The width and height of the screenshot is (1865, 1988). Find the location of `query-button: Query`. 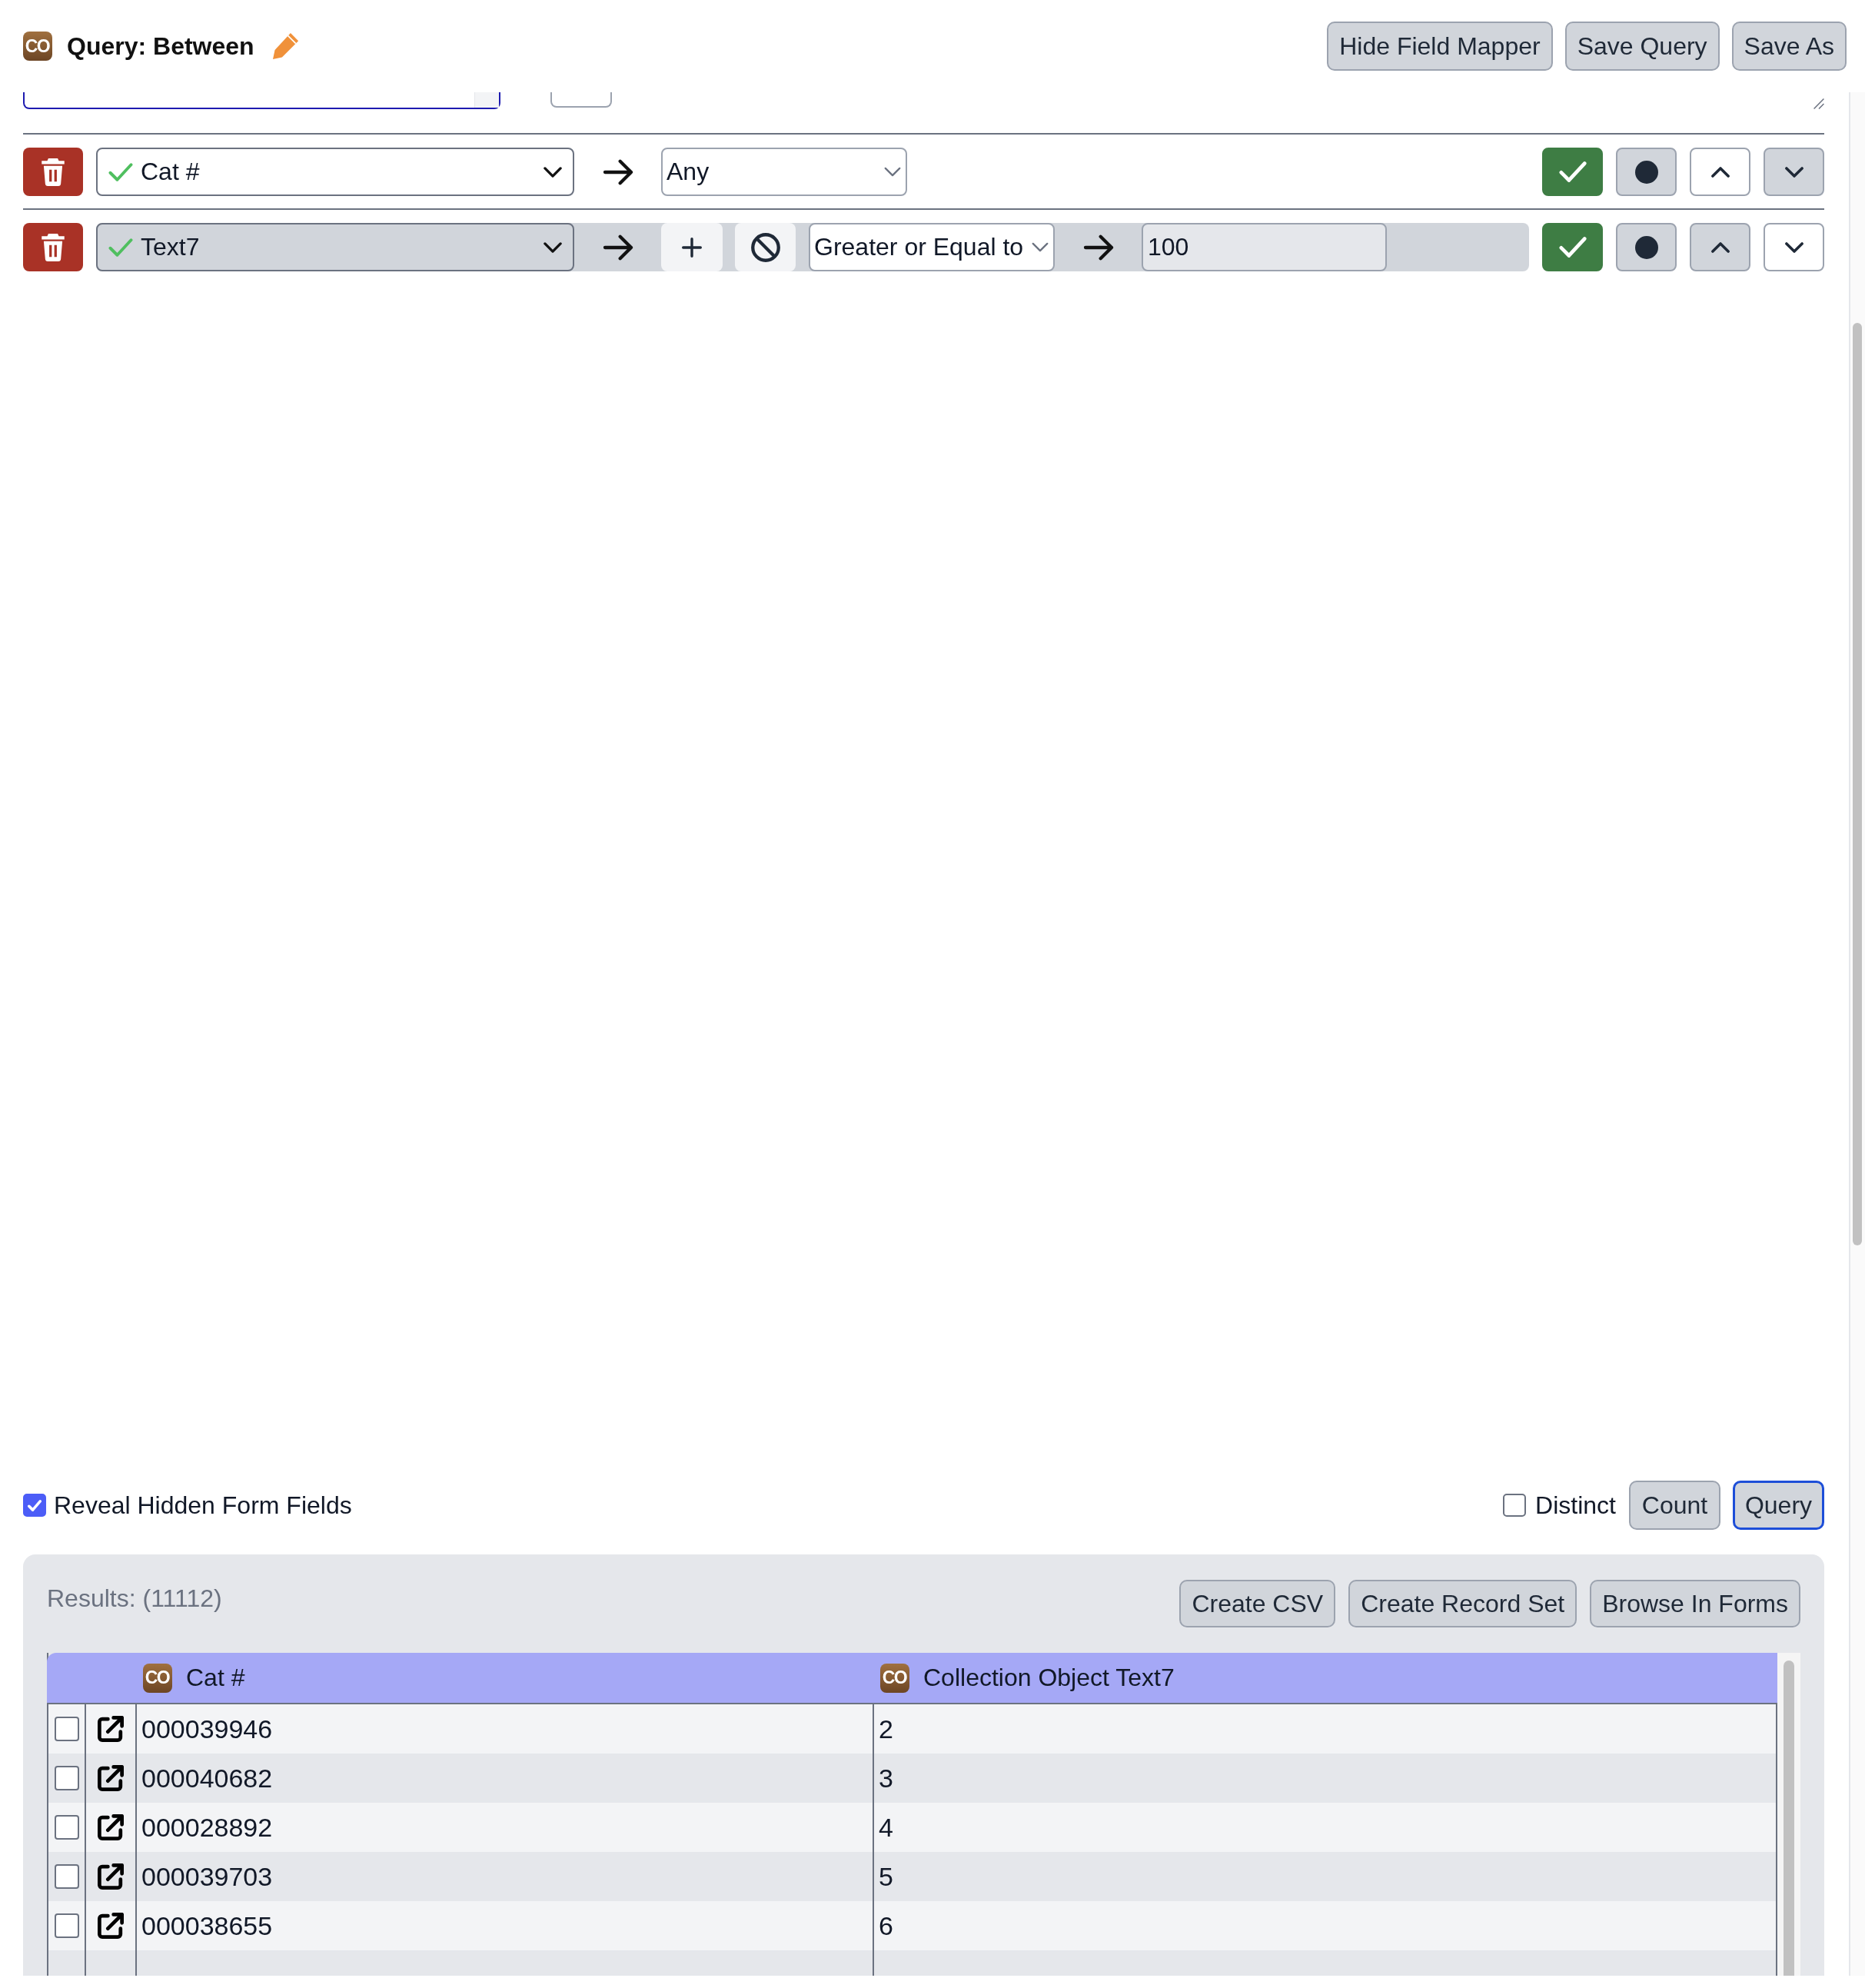

query-button: Query is located at coordinates (1778, 1505).